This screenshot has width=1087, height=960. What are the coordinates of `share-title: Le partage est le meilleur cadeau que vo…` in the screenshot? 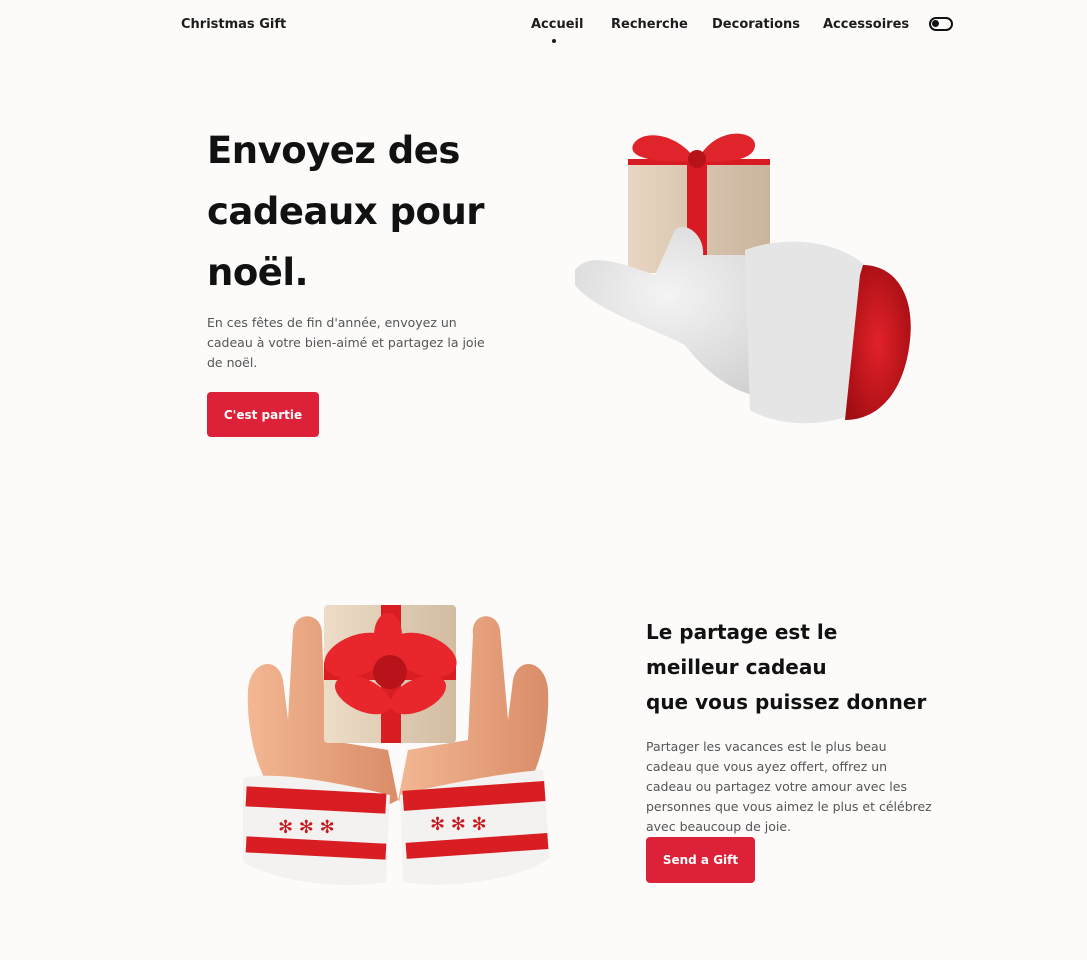 It's located at (786, 667).